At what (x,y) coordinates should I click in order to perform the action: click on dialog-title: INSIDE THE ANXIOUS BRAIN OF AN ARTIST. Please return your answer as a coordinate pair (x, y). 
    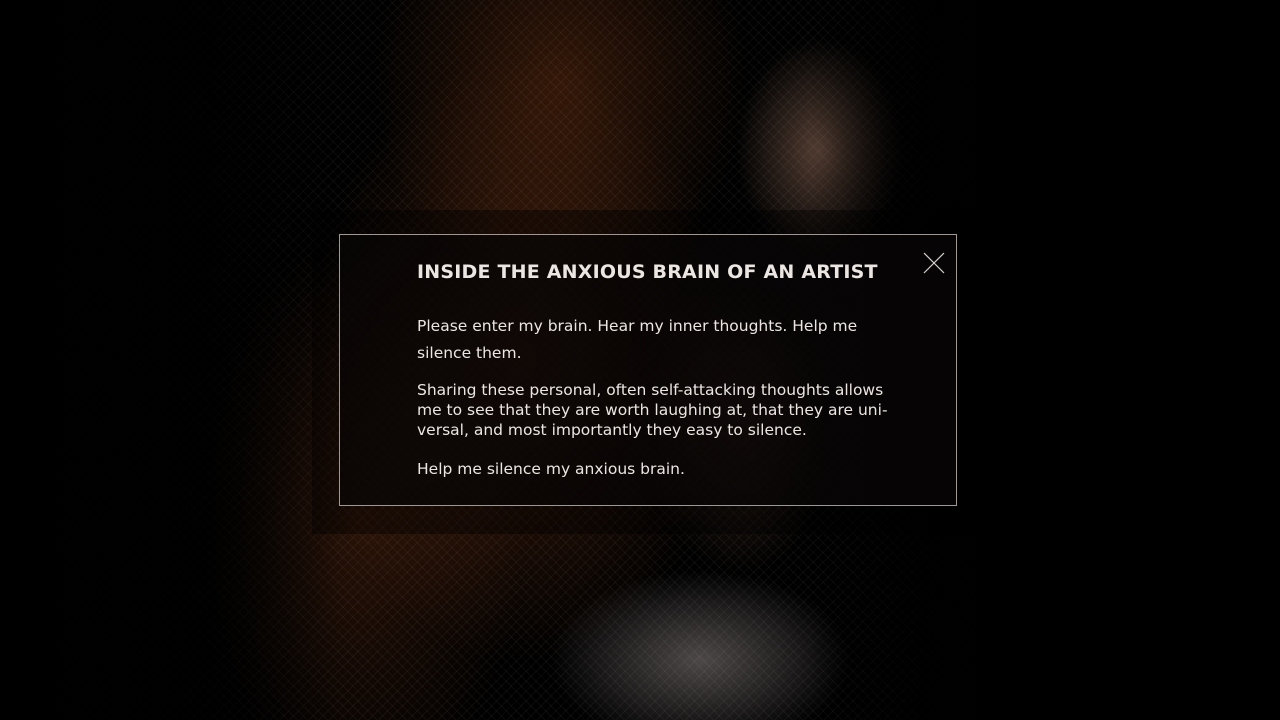
    Looking at the image, I should click on (647, 272).